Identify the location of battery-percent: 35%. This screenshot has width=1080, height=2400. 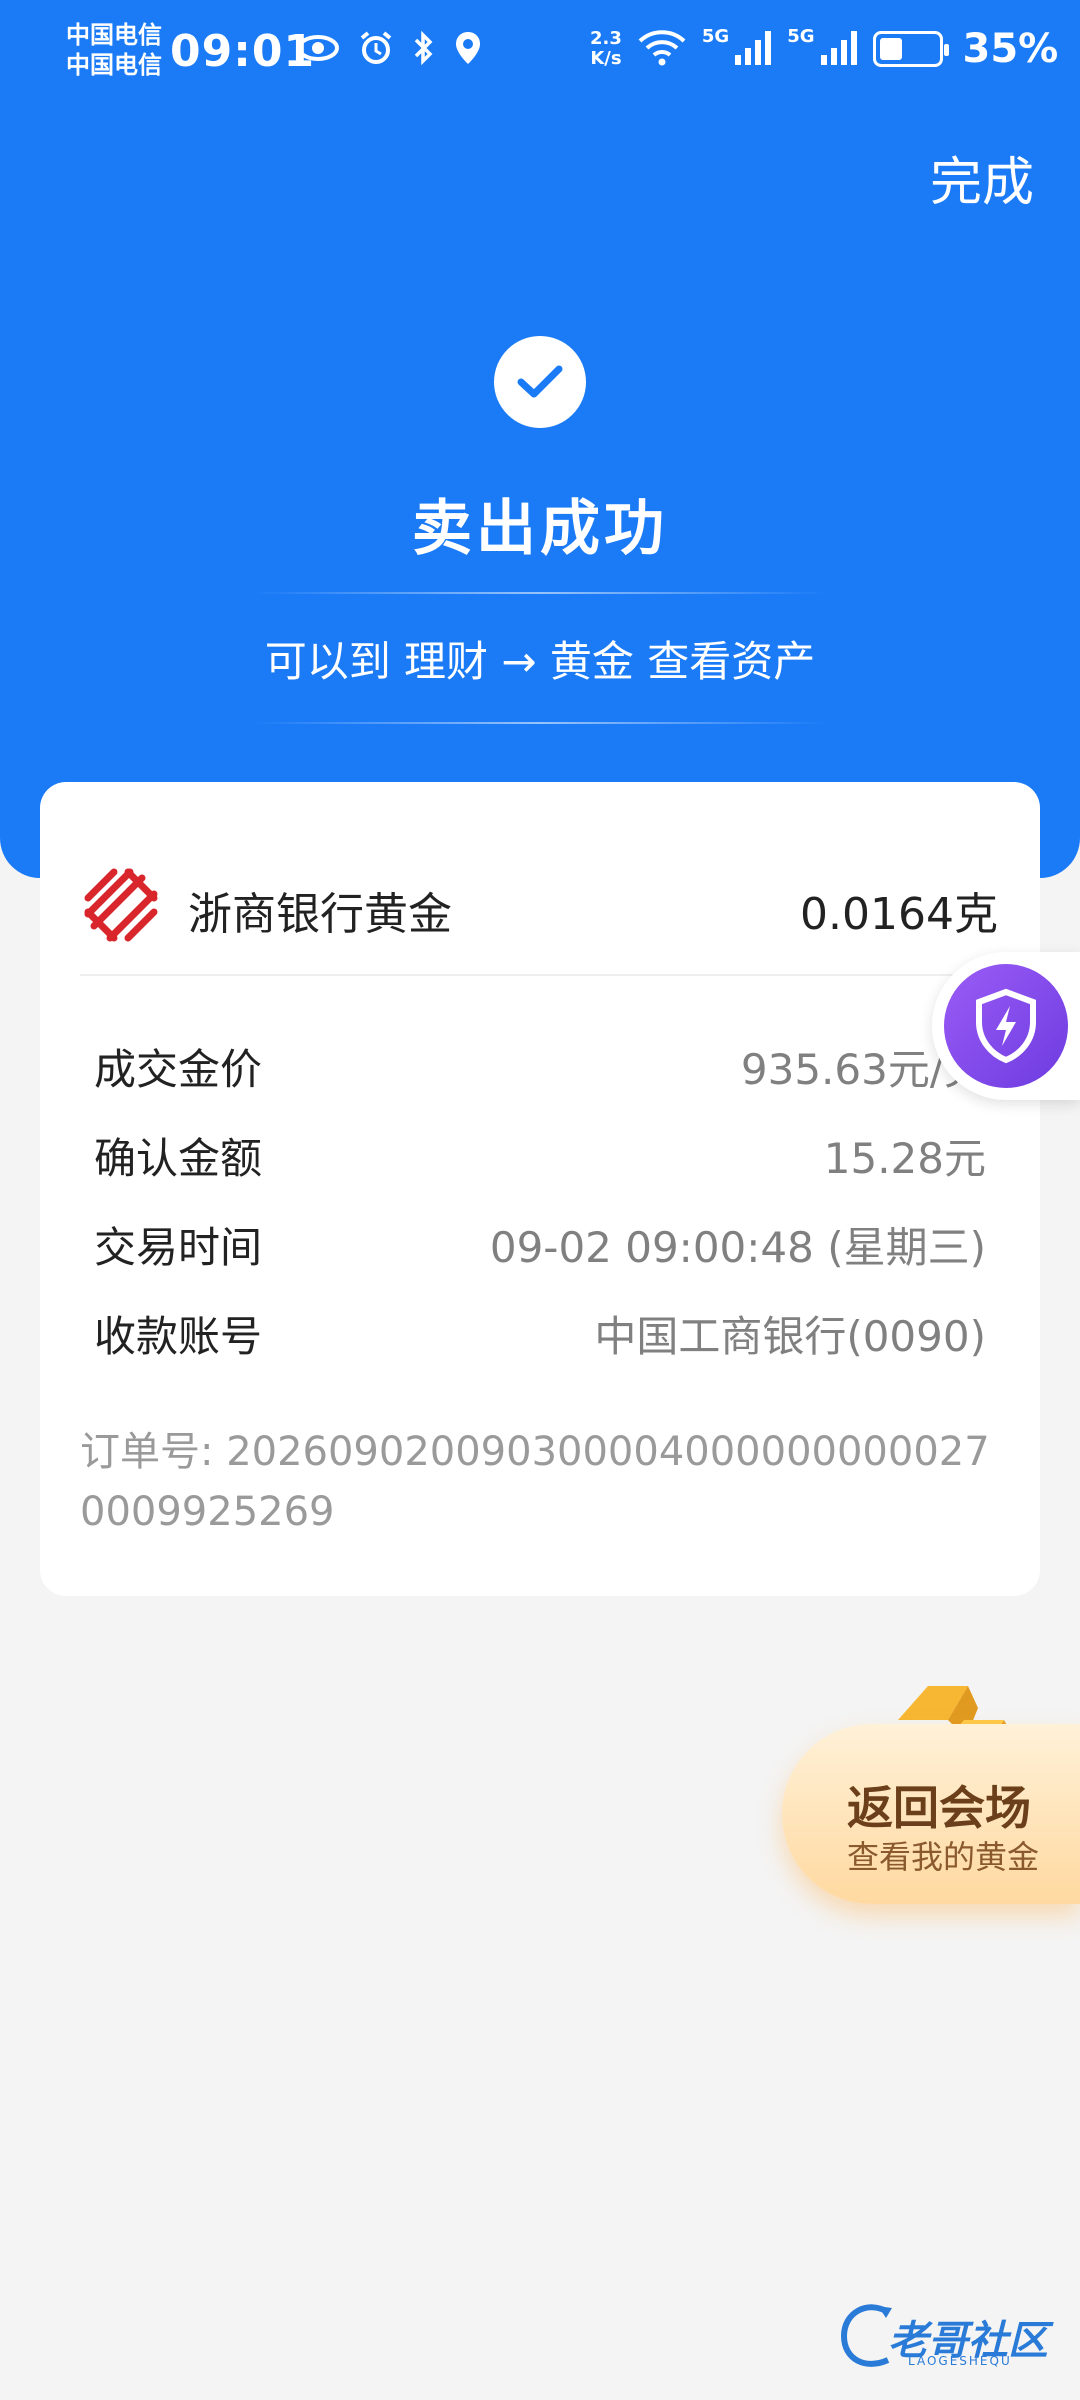
(1010, 49).